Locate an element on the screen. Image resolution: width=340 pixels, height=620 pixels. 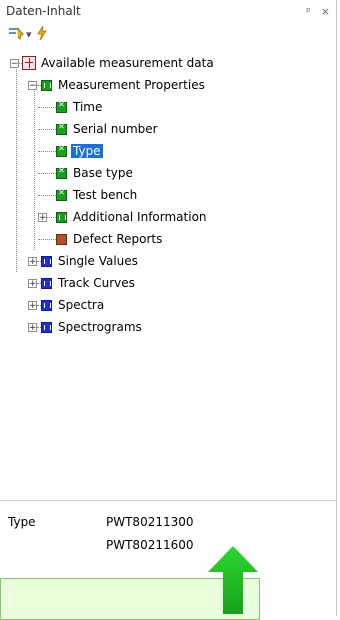
tree-item-label: Measurement Properties is located at coordinates (131, 85).